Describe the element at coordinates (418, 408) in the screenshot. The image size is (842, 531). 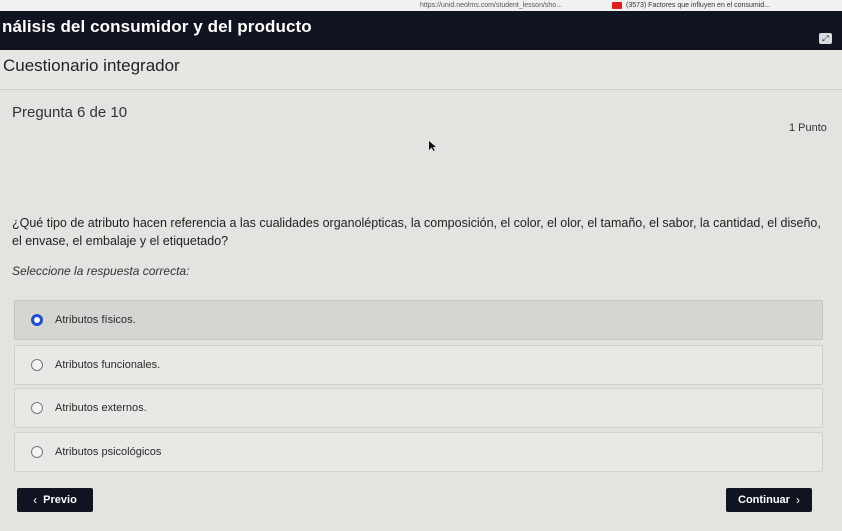
I see `answer-option: Atributos externos.` at that location.